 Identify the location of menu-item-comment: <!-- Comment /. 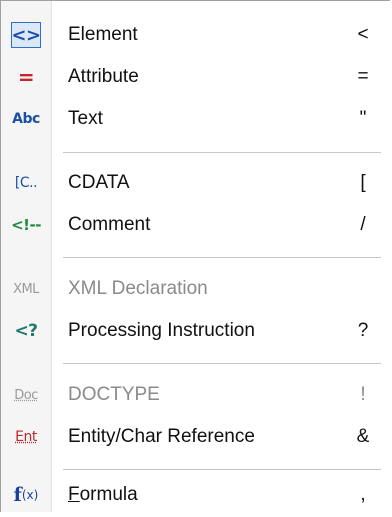
(196, 225).